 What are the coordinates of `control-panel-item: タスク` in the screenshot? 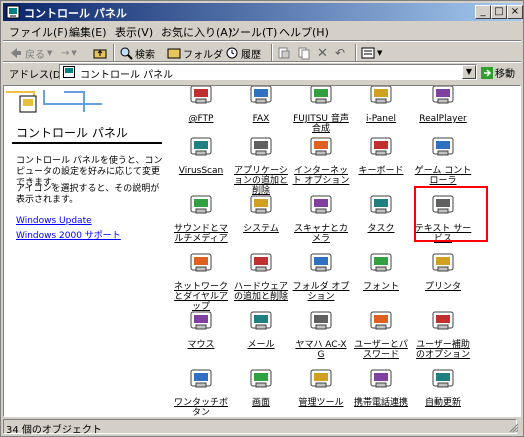 It's located at (381, 220).